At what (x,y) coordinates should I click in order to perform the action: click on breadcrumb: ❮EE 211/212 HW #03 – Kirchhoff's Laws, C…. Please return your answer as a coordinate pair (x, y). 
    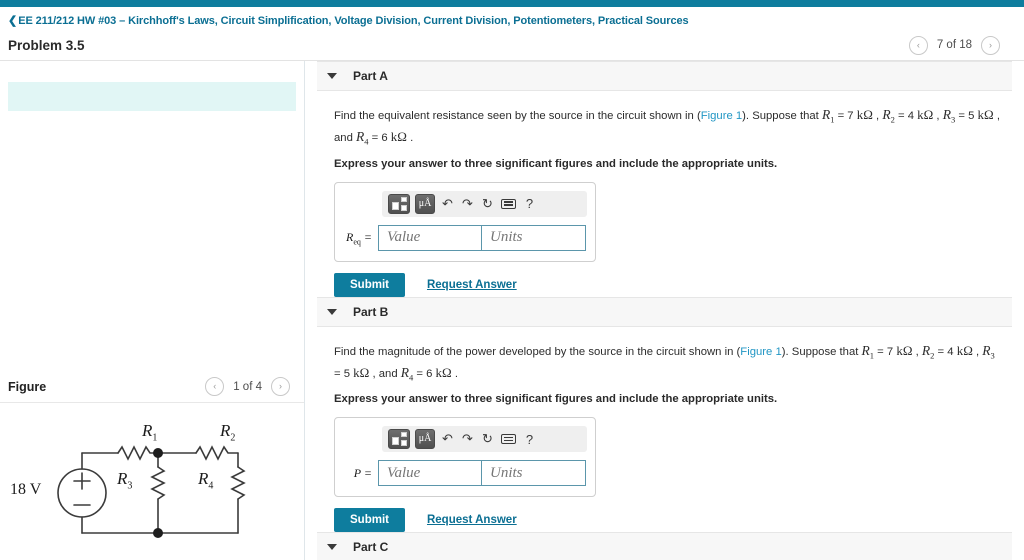
    Looking at the image, I should click on (512, 18).